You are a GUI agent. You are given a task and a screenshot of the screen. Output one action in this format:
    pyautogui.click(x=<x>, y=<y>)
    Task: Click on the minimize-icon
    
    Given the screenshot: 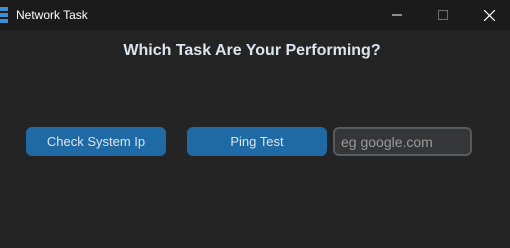 What is the action you would take?
    pyautogui.click(x=397, y=15)
    